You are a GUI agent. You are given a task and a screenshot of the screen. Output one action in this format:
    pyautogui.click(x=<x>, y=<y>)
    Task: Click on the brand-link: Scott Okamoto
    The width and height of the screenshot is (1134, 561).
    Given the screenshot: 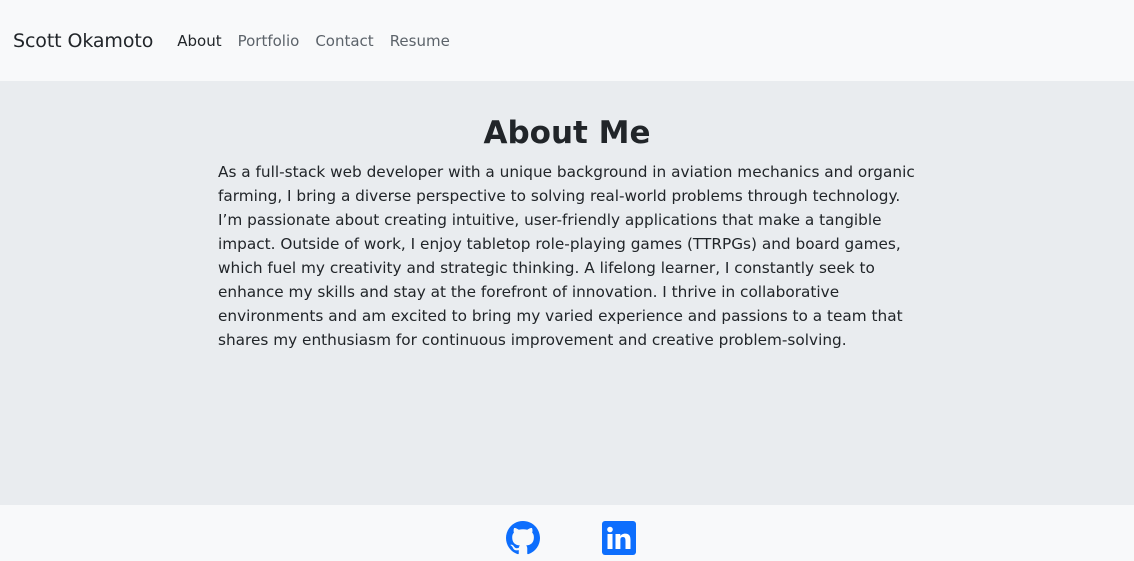 What is the action you would take?
    pyautogui.click(x=83, y=41)
    